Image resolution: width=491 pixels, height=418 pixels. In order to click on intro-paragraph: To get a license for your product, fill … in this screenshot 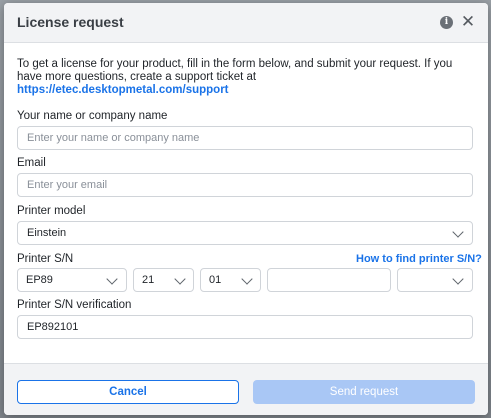, I will do `click(235, 70)`.